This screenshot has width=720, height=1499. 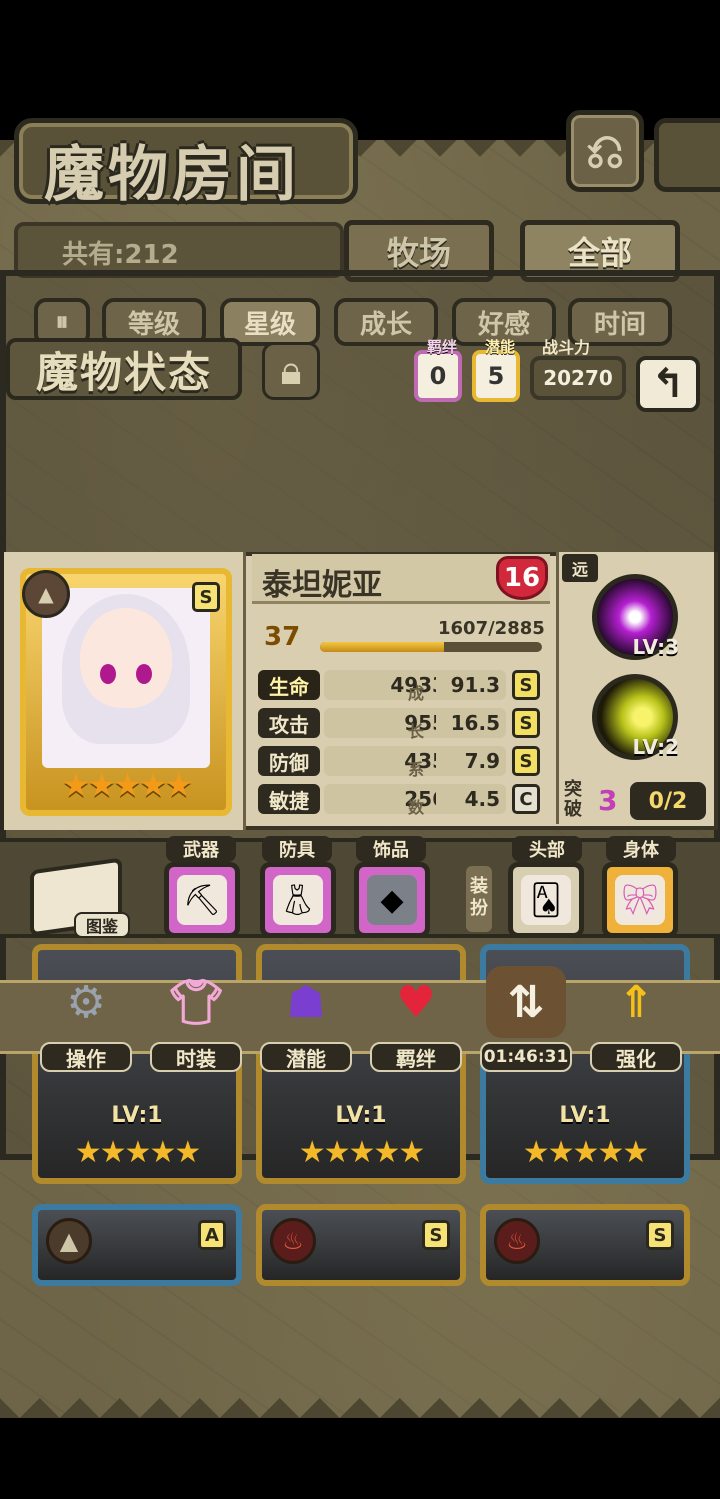 I want to click on breakthrough-value: 3, so click(x=608, y=800).